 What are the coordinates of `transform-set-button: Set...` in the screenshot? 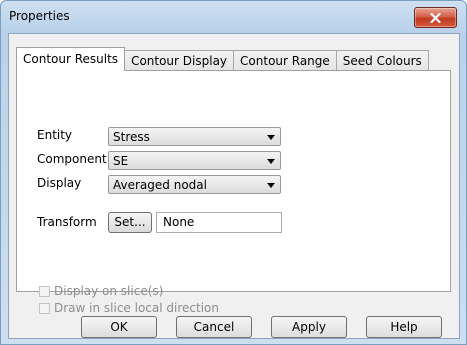 It's located at (130, 222).